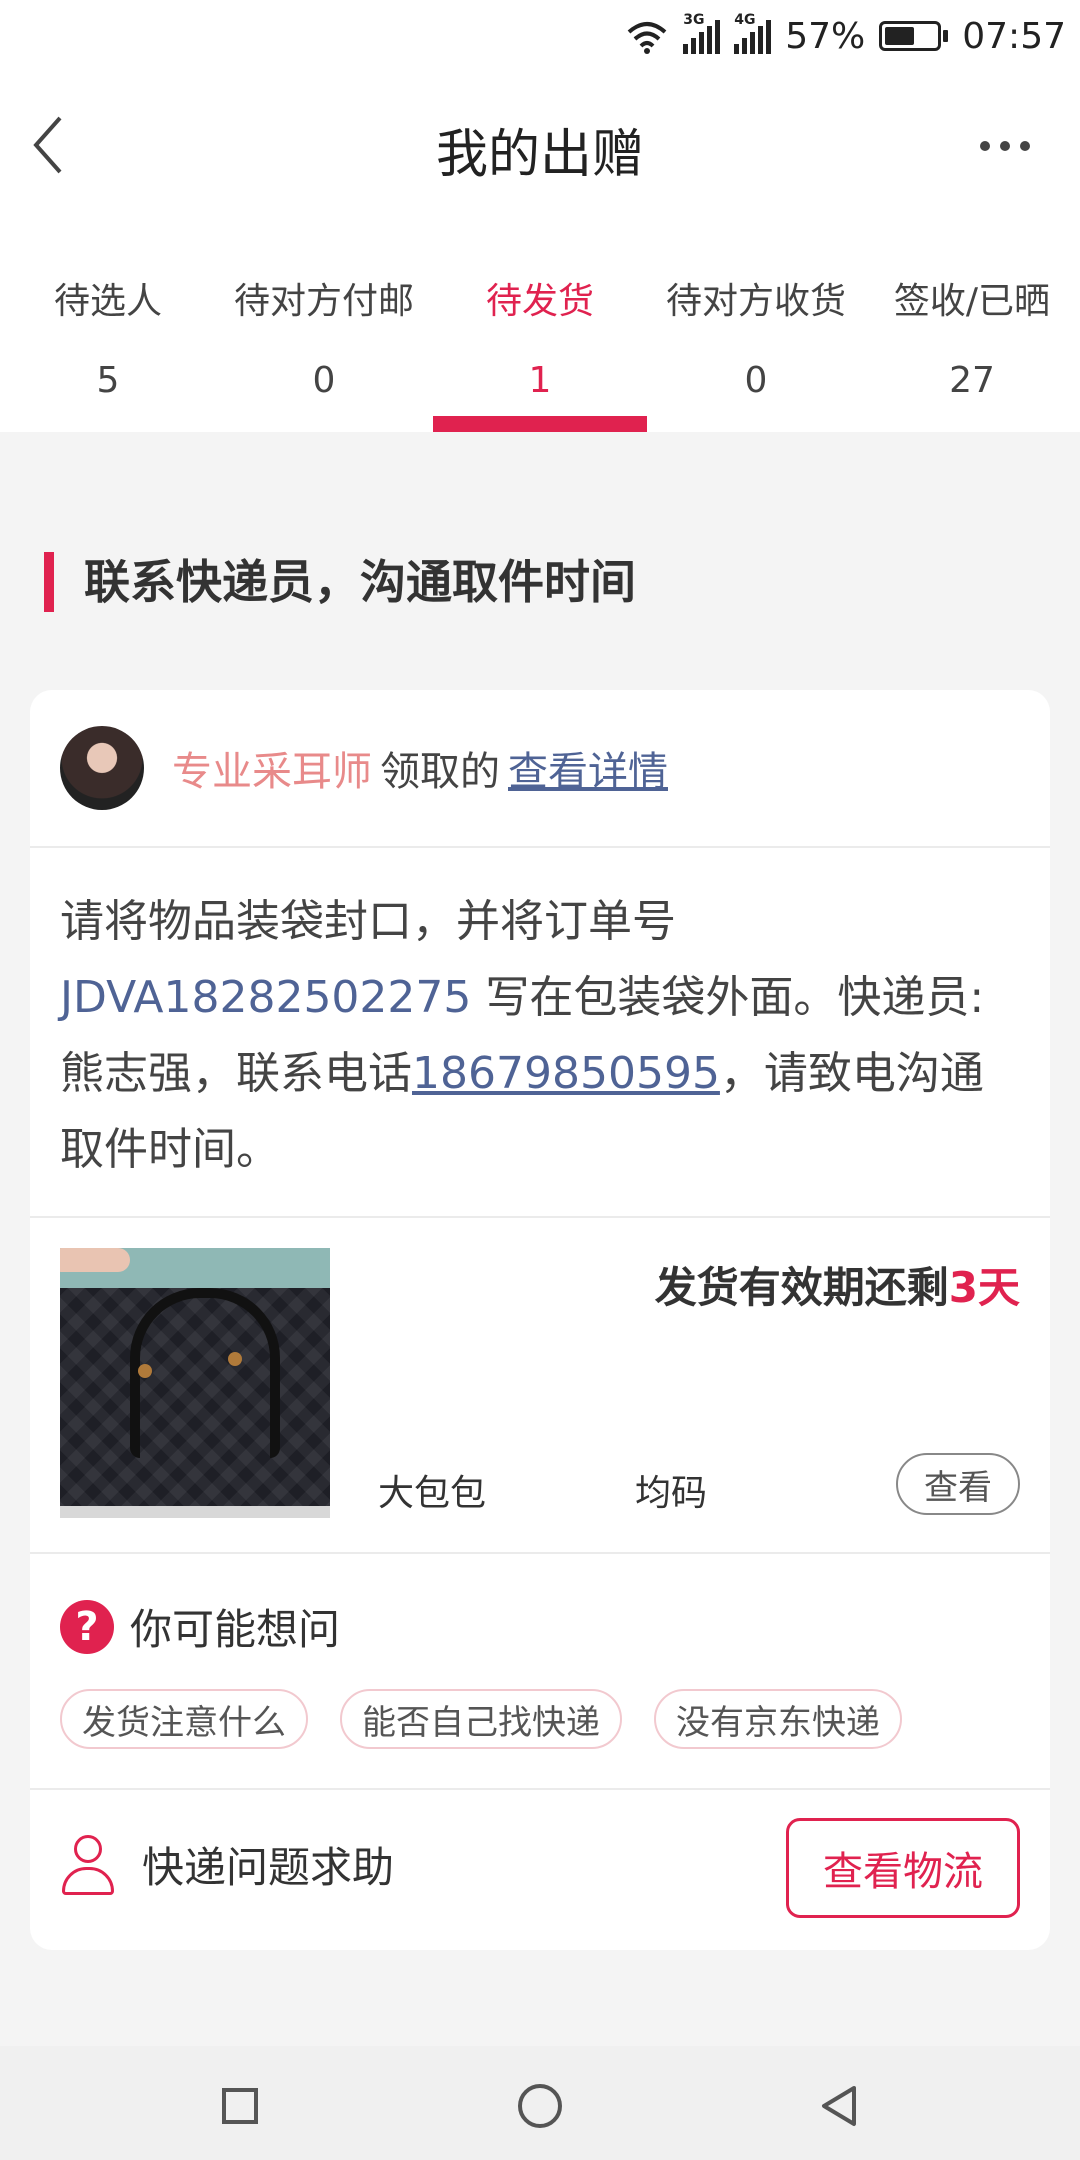 The image size is (1080, 2160). Describe the element at coordinates (566, 1073) in the screenshot. I see `courier-phone-link: 18679850595` at that location.